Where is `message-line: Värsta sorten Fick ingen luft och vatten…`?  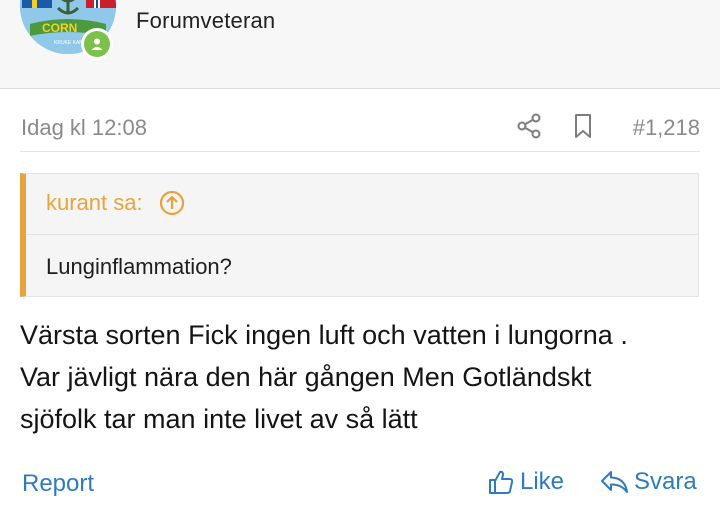 message-line: Värsta sorten Fick ingen luft och vatten… is located at coordinates (324, 335).